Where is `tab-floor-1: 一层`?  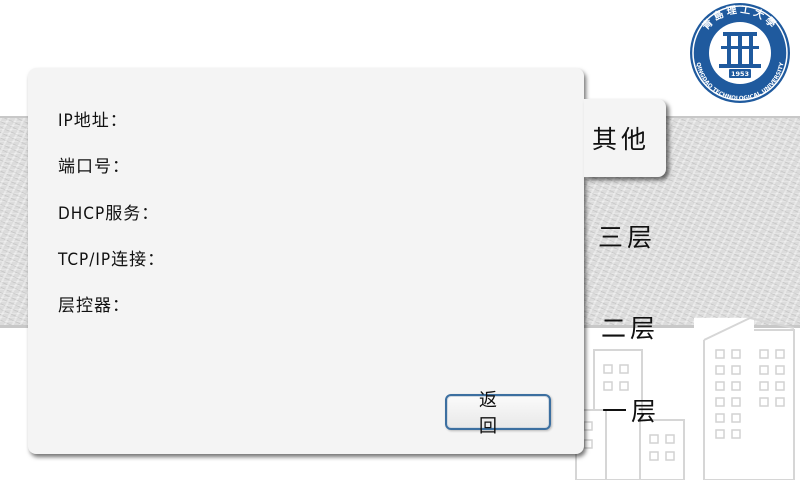 tab-floor-1: 一层 is located at coordinates (631, 410).